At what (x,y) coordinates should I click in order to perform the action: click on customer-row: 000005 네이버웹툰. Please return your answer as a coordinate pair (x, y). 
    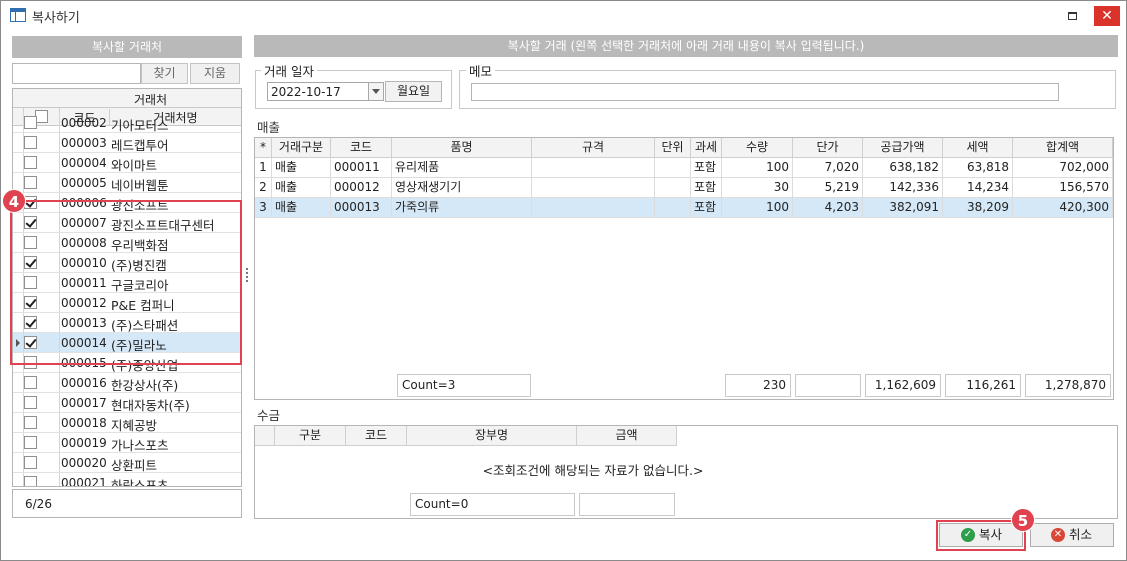
    Looking at the image, I should click on (127, 183).